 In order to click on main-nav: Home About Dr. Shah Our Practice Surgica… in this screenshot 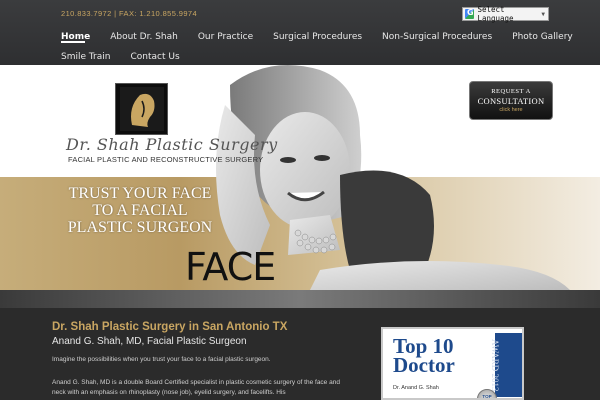, I will do `click(317, 47)`.